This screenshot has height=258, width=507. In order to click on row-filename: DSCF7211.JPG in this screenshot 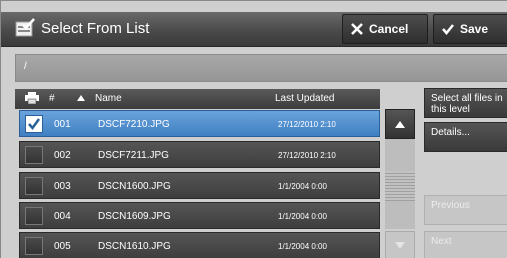, I will do `click(133, 155)`.